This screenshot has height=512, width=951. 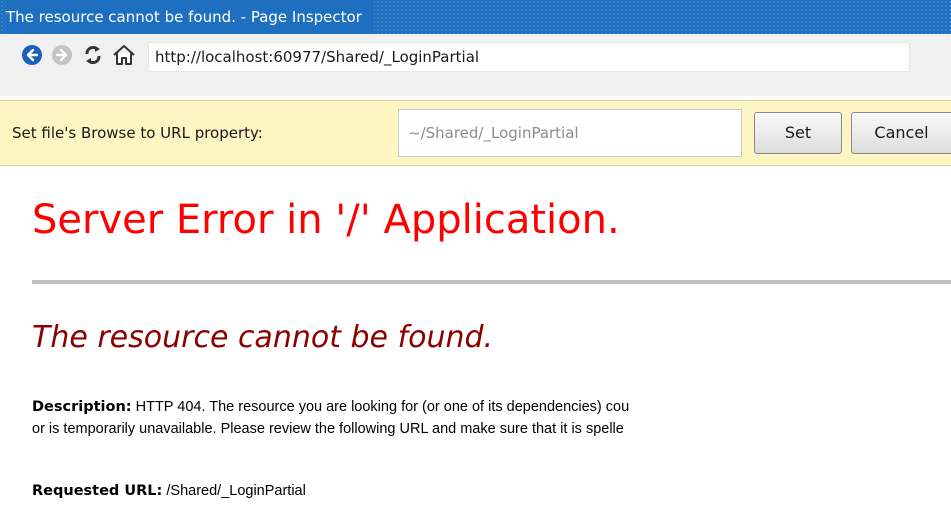 What do you see at coordinates (236, 491) in the screenshot?
I see `requested-url-value: /Shared/_LoginPartial` at bounding box center [236, 491].